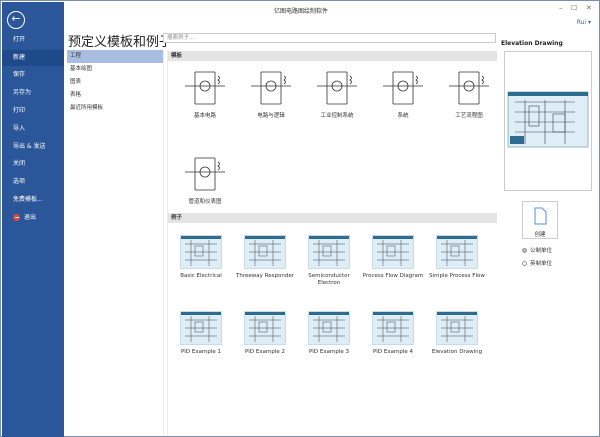 The width and height of the screenshot is (600, 437). Describe the element at coordinates (115, 56) in the screenshot. I see `category-item: 工程` at that location.